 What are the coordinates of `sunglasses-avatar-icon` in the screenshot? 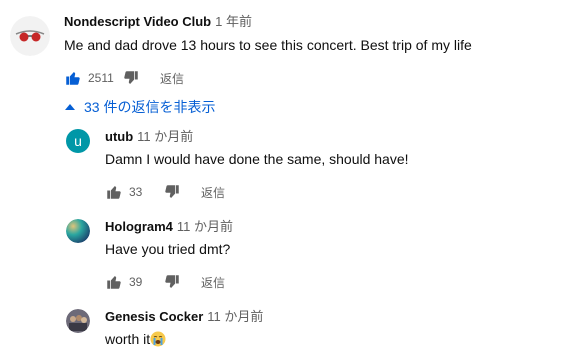 It's located at (30, 36).